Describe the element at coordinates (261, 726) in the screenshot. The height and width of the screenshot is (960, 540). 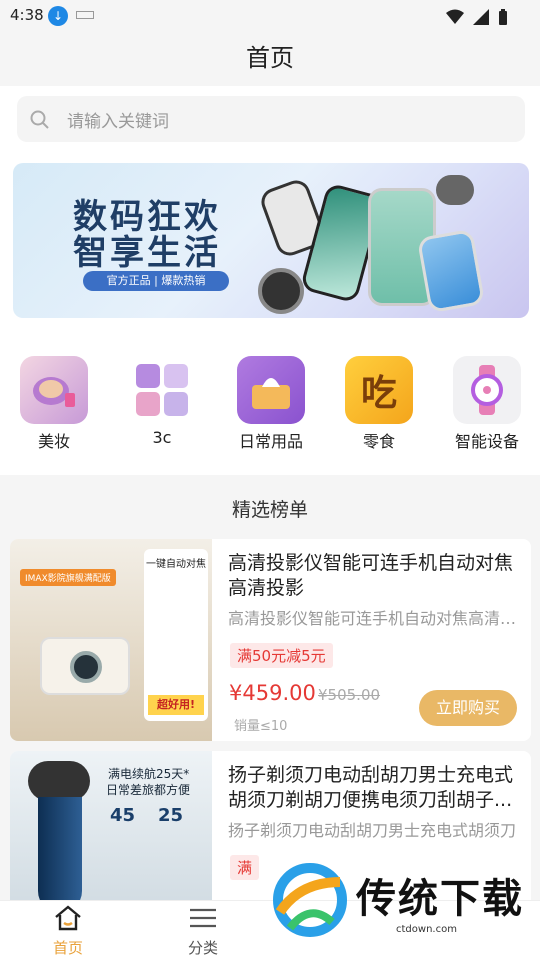
I see `product-sales: 销量≤10` at that location.